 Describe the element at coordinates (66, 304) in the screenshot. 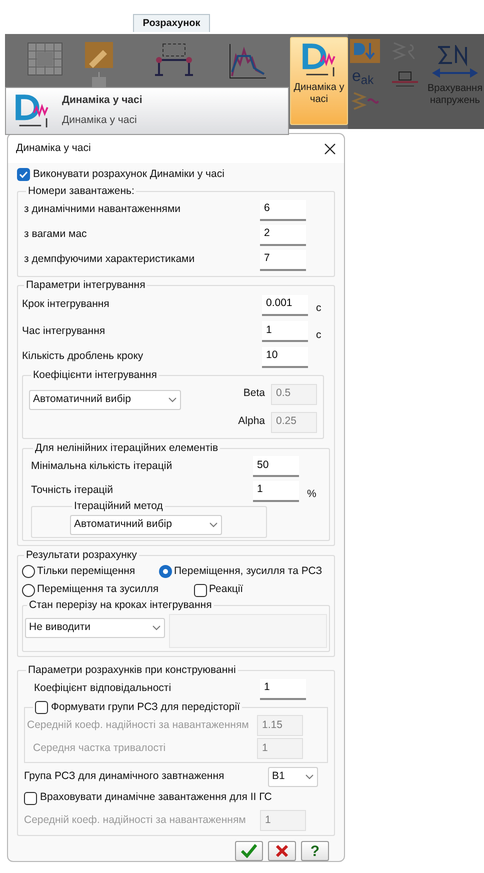

I see `field-label: Крок інтегрування` at that location.